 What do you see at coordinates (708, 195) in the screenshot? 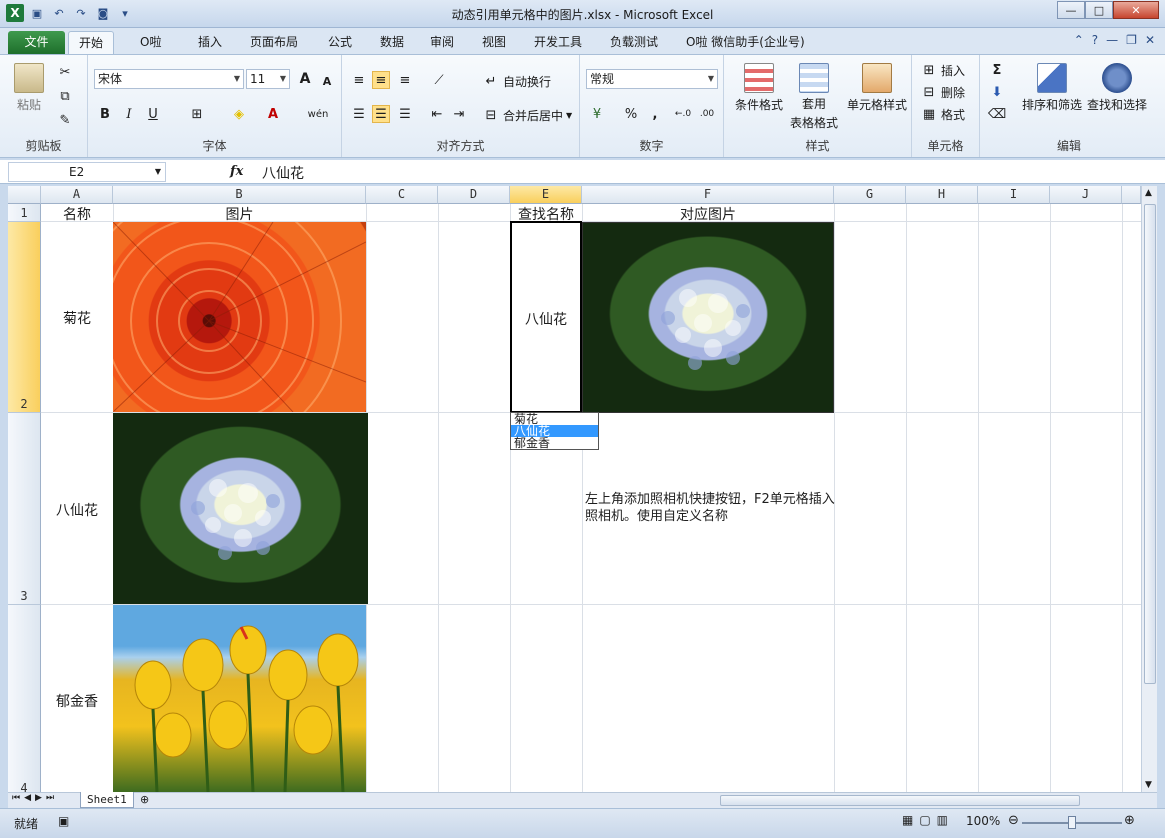
I see `column-header-f: F` at bounding box center [708, 195].